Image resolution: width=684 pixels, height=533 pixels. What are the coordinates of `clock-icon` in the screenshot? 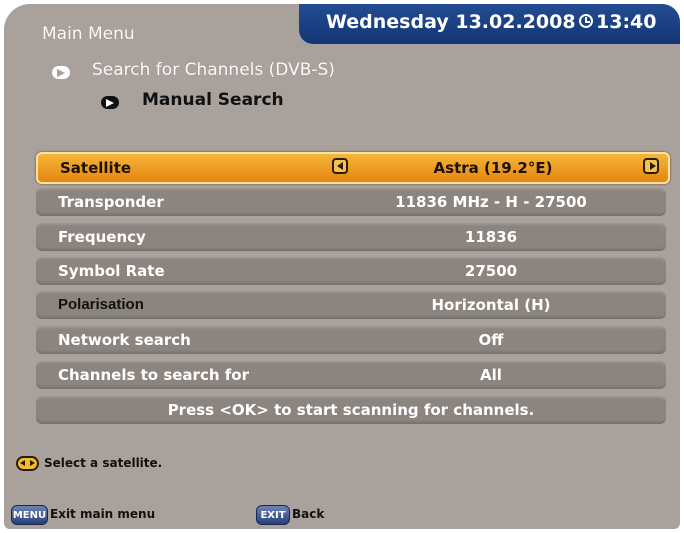 It's located at (586, 21).